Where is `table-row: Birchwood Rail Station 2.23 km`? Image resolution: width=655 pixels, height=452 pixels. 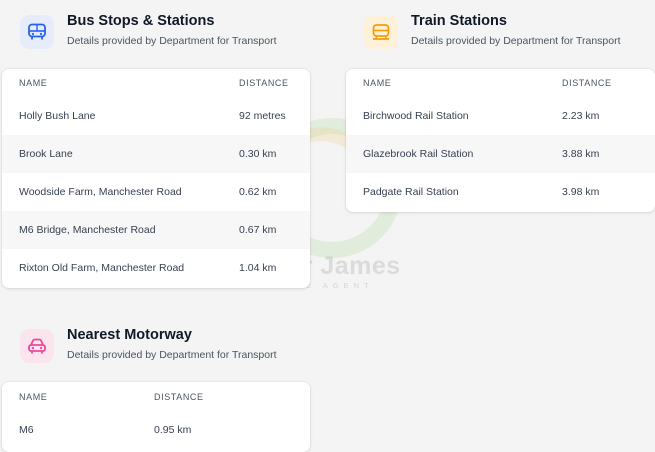 table-row: Birchwood Rail Station 2.23 km is located at coordinates (500, 116).